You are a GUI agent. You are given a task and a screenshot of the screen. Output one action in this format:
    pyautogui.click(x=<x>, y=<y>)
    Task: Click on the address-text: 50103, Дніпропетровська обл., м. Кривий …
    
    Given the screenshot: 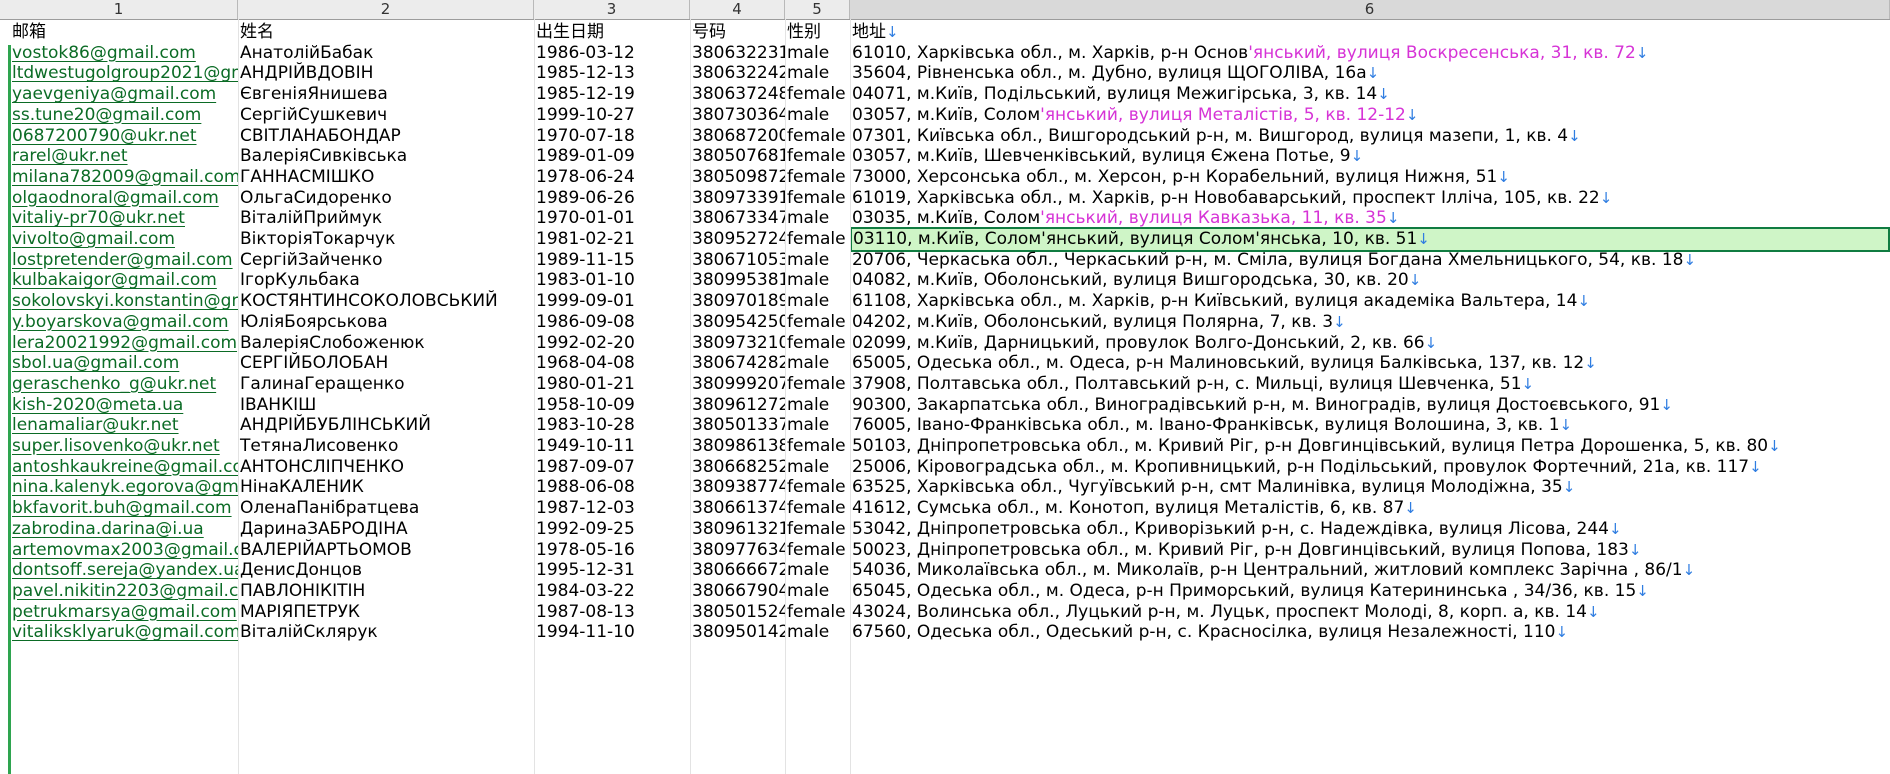 What is the action you would take?
    pyautogui.click(x=1310, y=446)
    